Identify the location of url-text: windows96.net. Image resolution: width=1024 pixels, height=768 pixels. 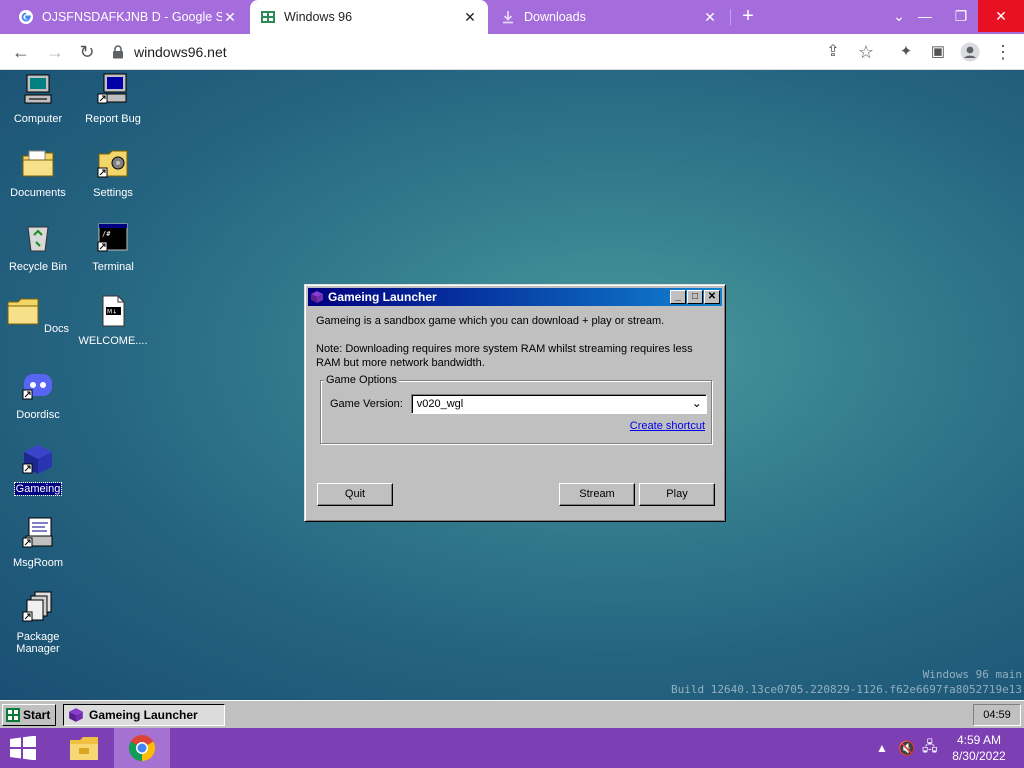
(180, 52).